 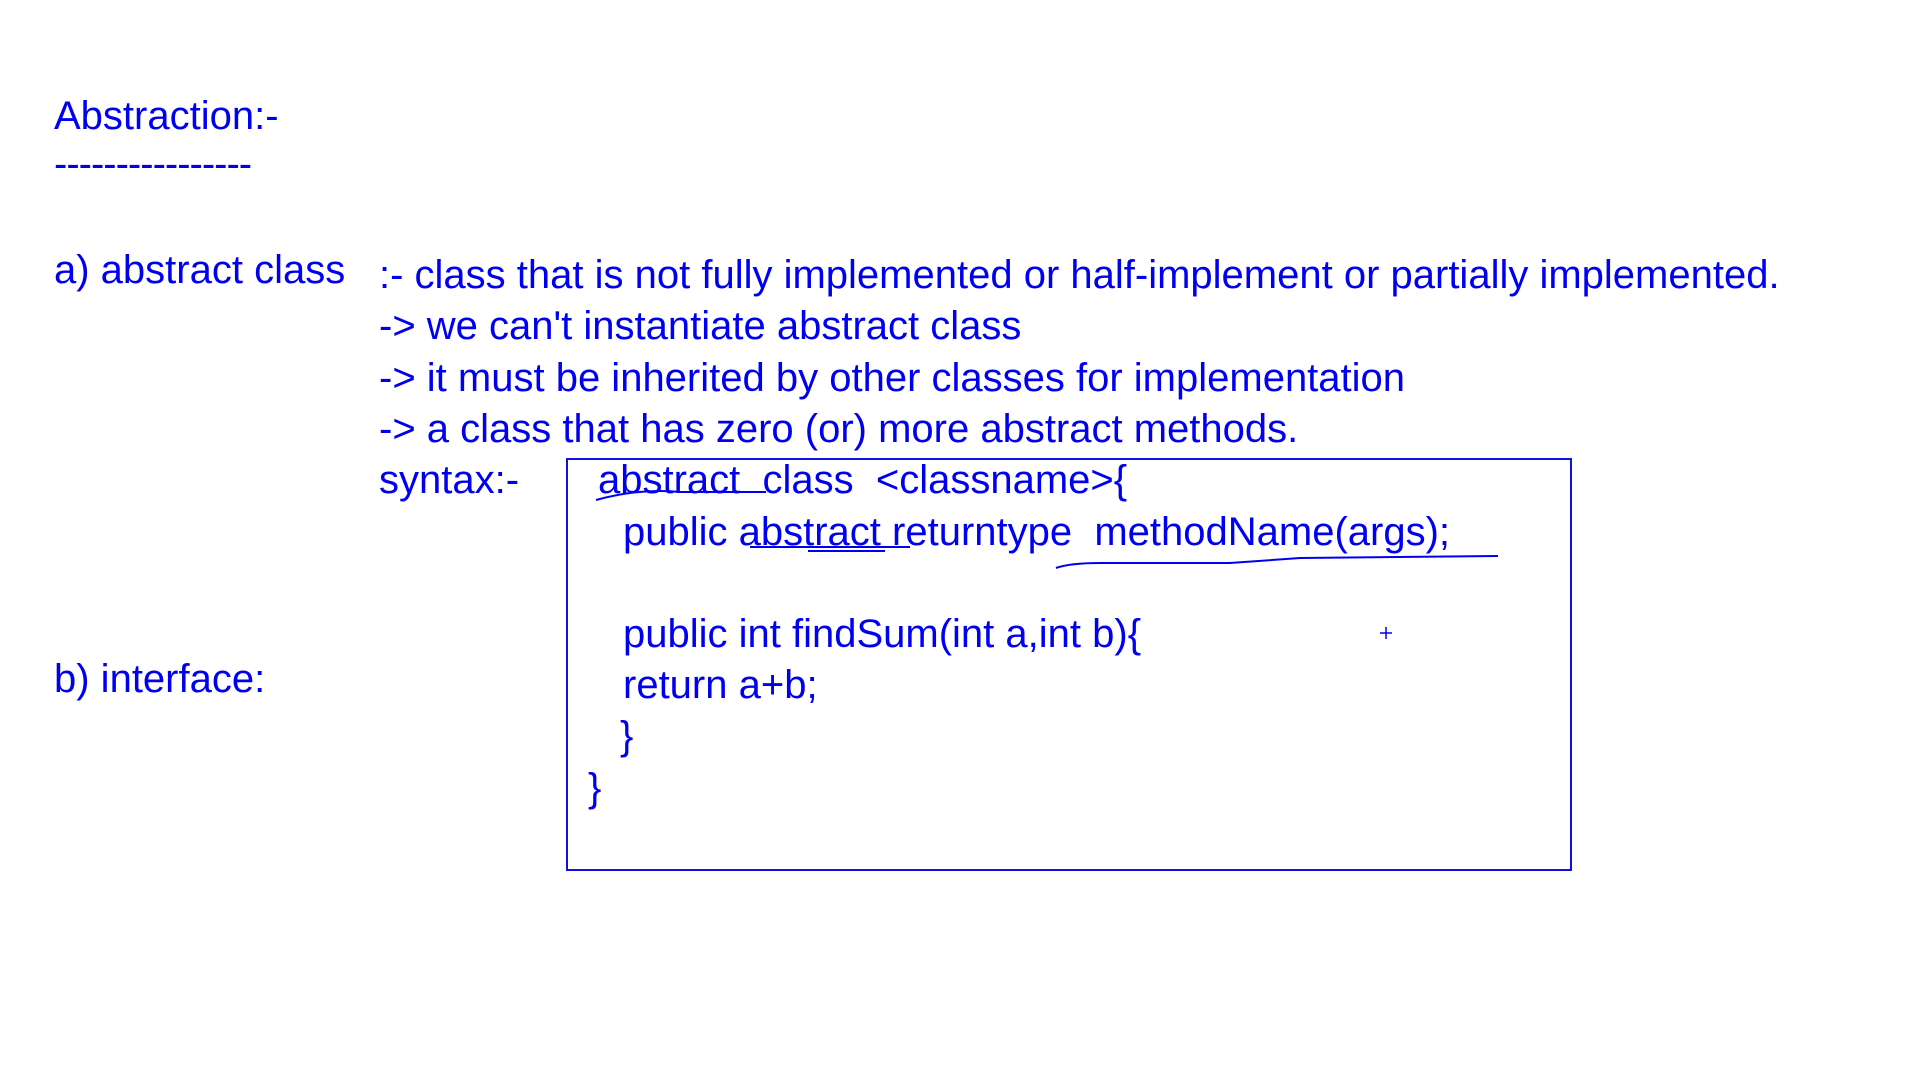 What do you see at coordinates (1277, 562) in the screenshot?
I see `underline-method-name` at bounding box center [1277, 562].